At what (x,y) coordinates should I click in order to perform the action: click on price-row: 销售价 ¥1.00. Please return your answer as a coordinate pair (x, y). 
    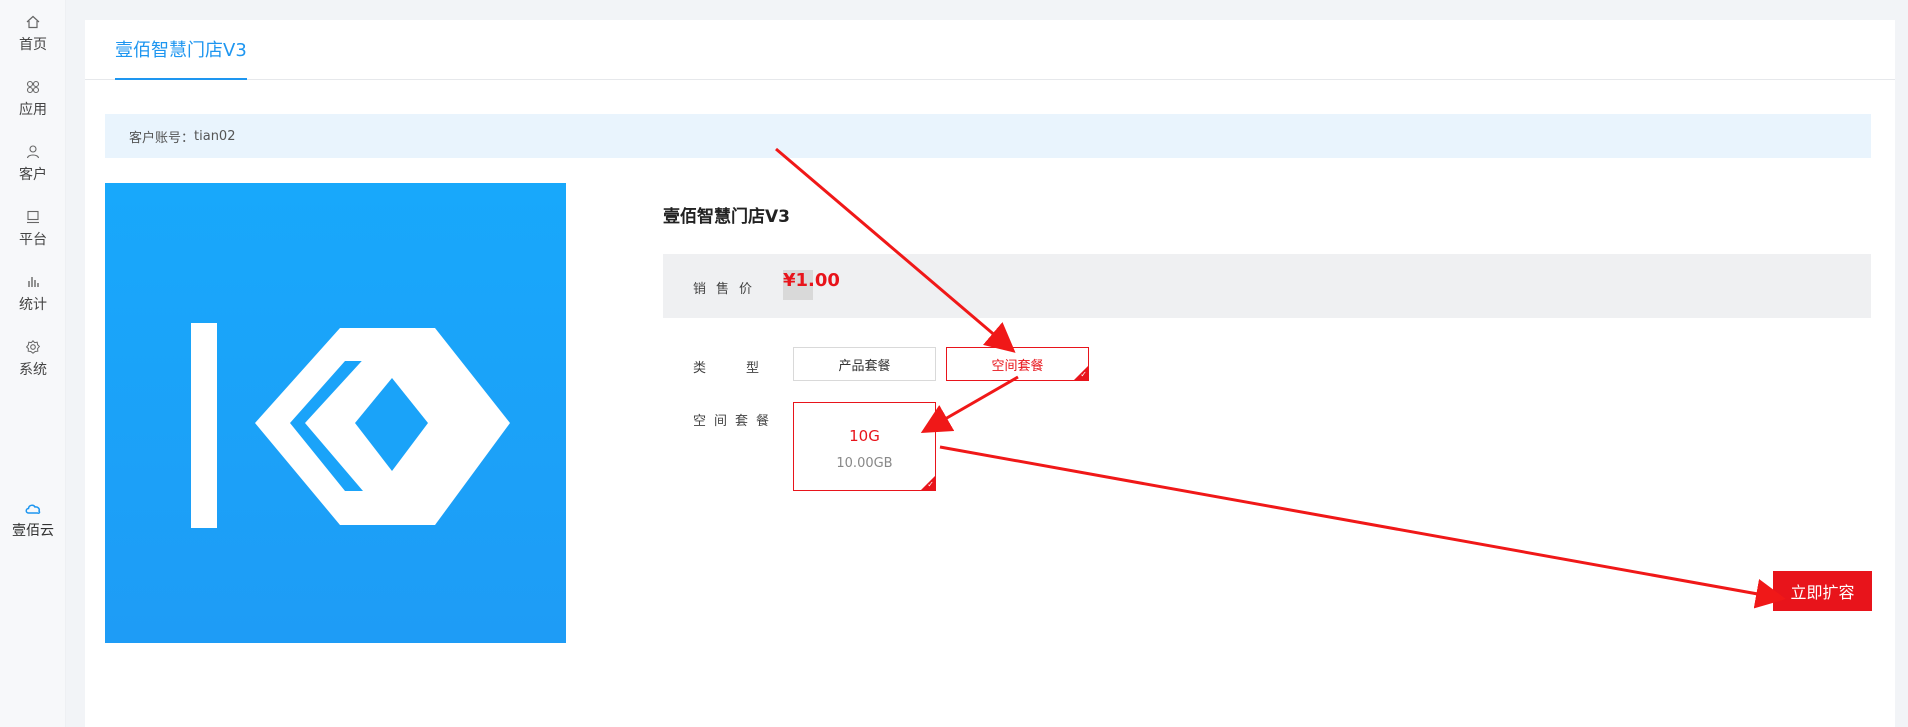
    Looking at the image, I should click on (1267, 286).